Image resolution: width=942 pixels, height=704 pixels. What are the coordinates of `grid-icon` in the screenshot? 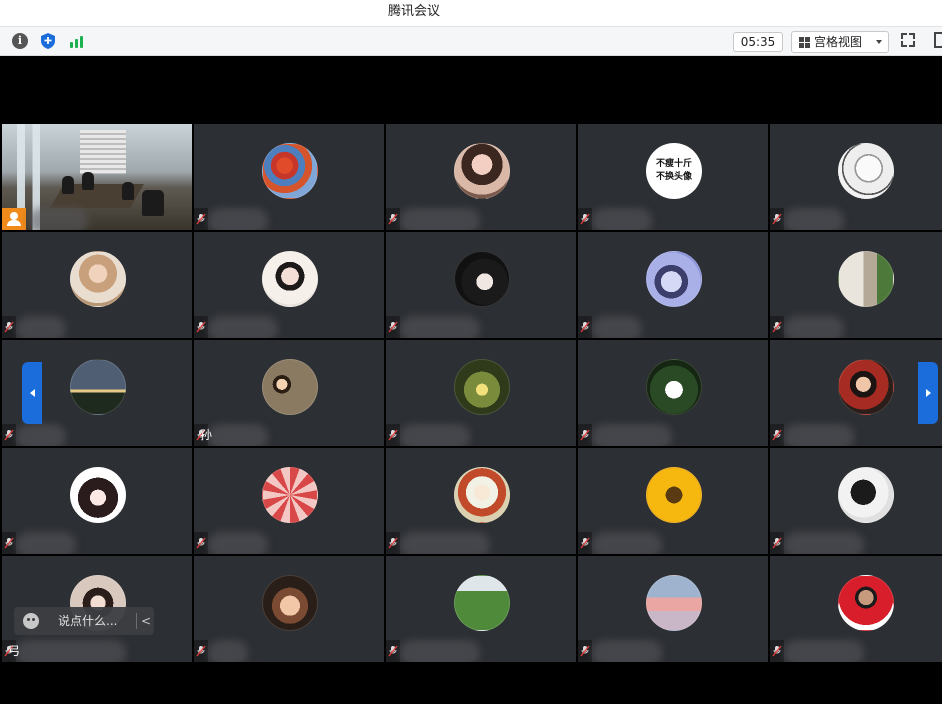 It's located at (804, 42).